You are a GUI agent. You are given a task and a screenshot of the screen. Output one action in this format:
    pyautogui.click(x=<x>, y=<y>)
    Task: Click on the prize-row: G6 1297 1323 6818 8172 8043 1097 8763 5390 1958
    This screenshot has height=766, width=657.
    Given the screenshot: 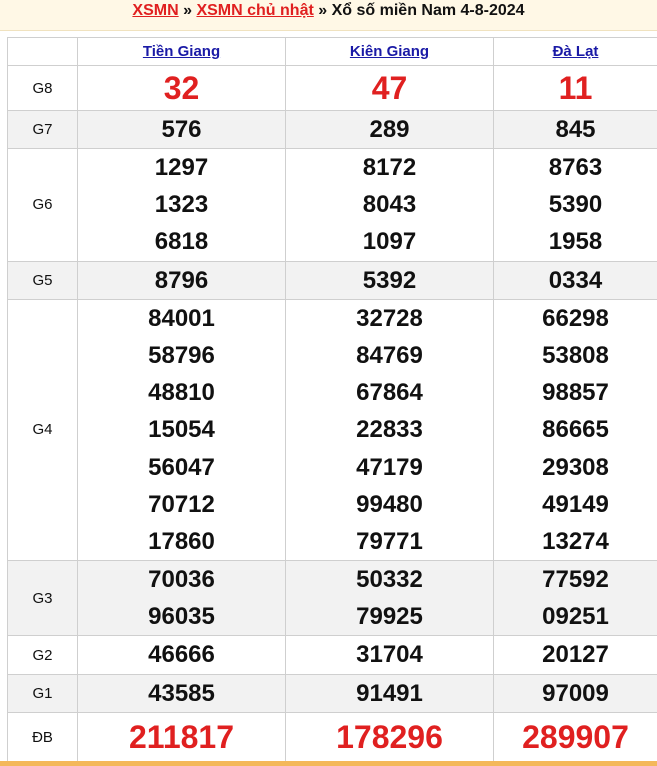 What is the action you would take?
    pyautogui.click(x=332, y=205)
    